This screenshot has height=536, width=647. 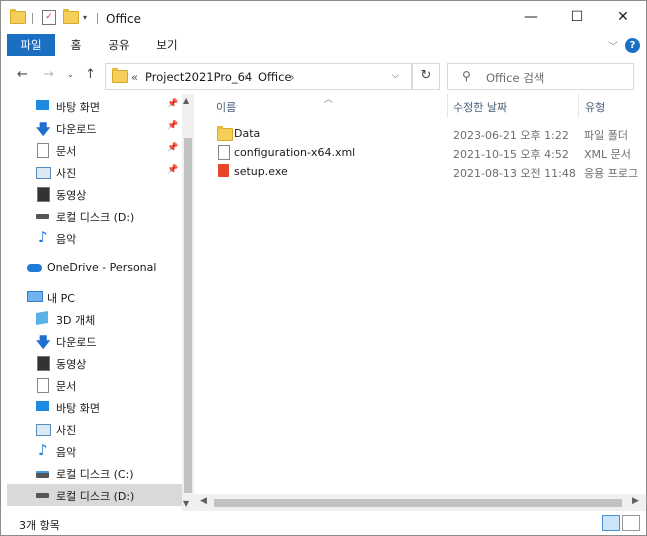 What do you see at coordinates (223, 170) in the screenshot?
I see `office-app-icon` at bounding box center [223, 170].